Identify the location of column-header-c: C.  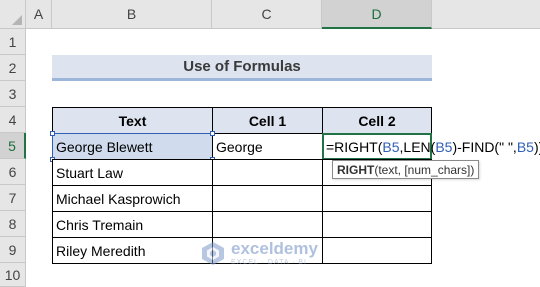
(267, 14).